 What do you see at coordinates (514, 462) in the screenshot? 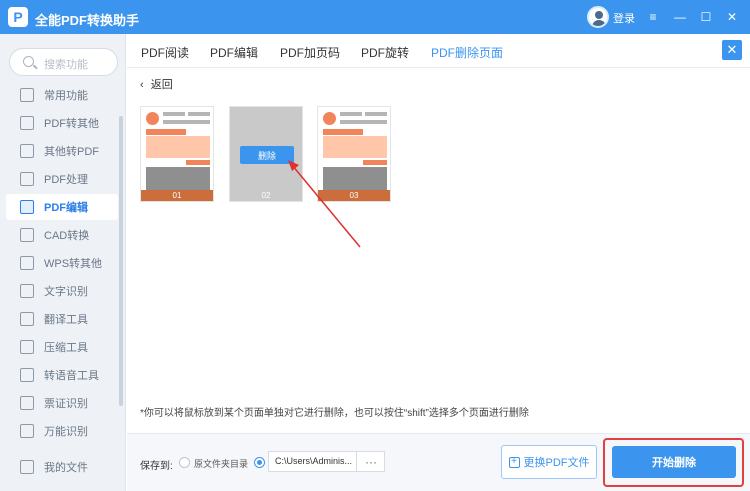
I see `add-file-icon: +` at bounding box center [514, 462].